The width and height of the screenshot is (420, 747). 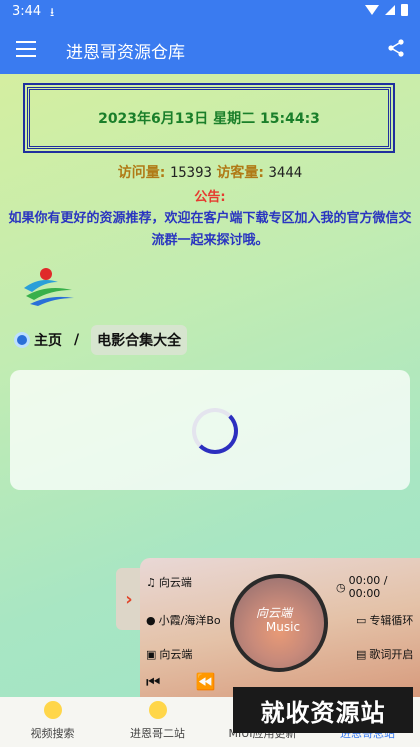 What do you see at coordinates (125, 53) in the screenshot?
I see `app-title: 进恩哥资源仓库` at bounding box center [125, 53].